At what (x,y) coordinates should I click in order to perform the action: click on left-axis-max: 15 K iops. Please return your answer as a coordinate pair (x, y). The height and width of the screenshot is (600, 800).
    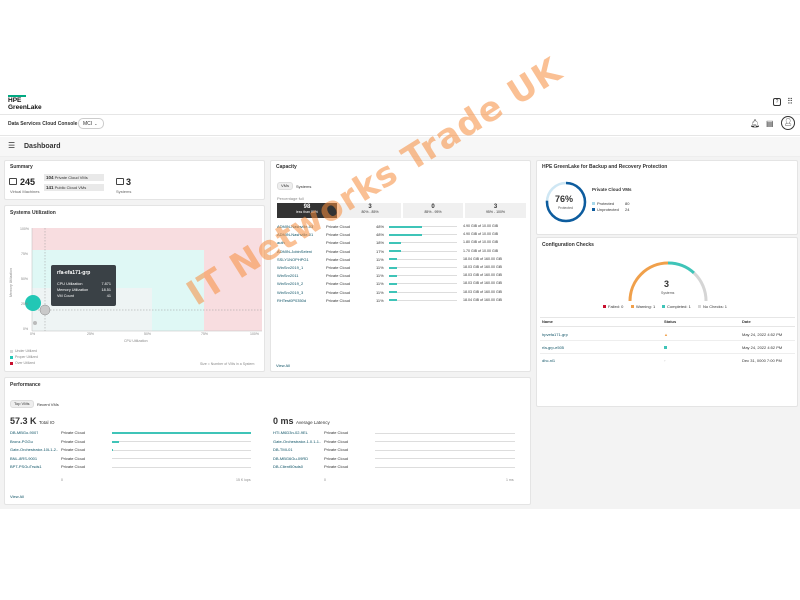
    Looking at the image, I should click on (243, 480).